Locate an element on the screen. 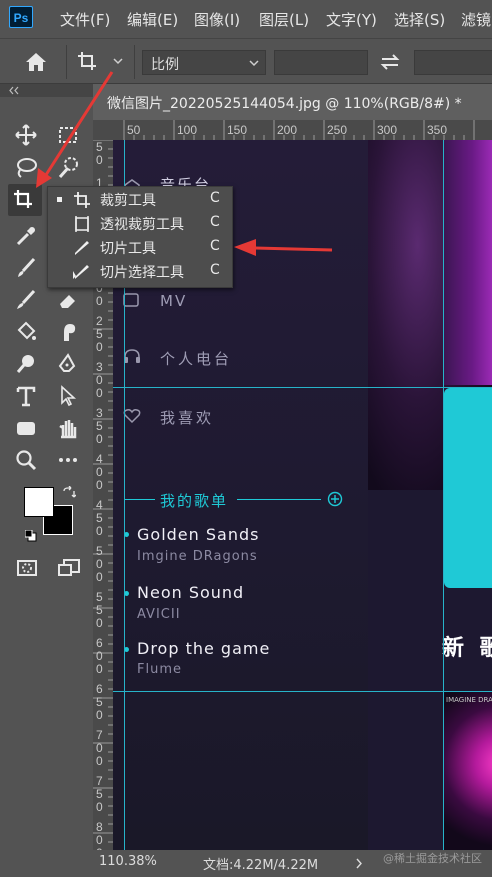 The height and width of the screenshot is (877, 492). swap-icon is located at coordinates (390, 62).